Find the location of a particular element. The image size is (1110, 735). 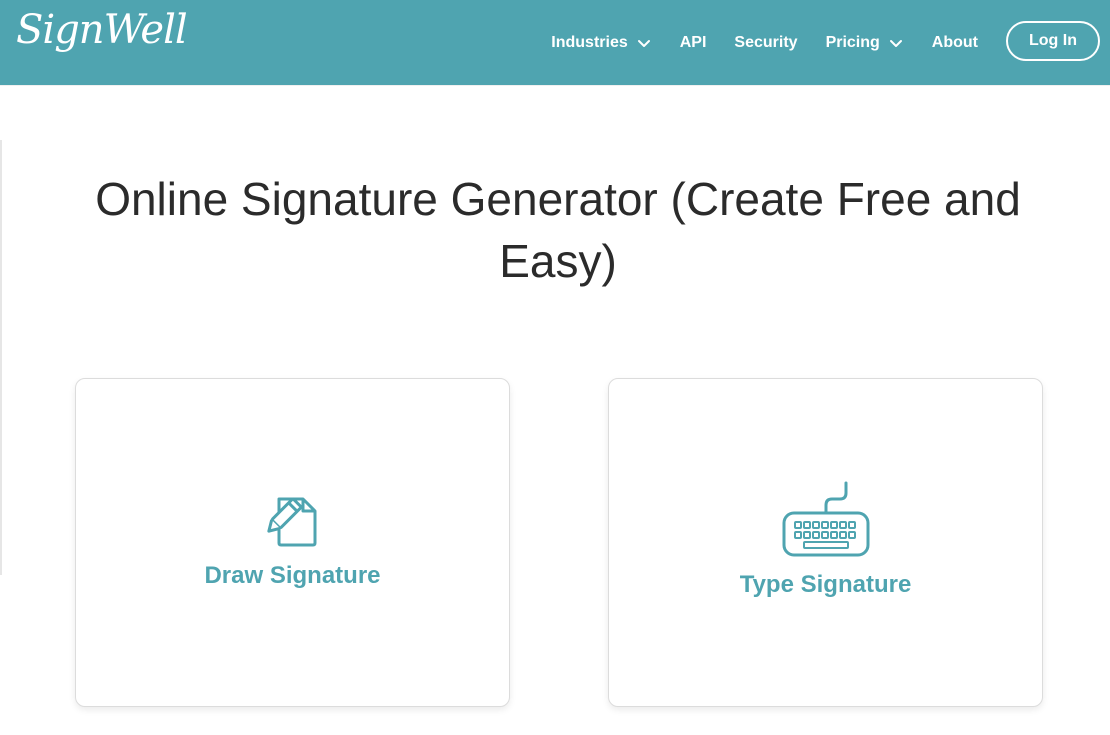

main-nav: Industries API Security Pricing About is located at coordinates (764, 42).